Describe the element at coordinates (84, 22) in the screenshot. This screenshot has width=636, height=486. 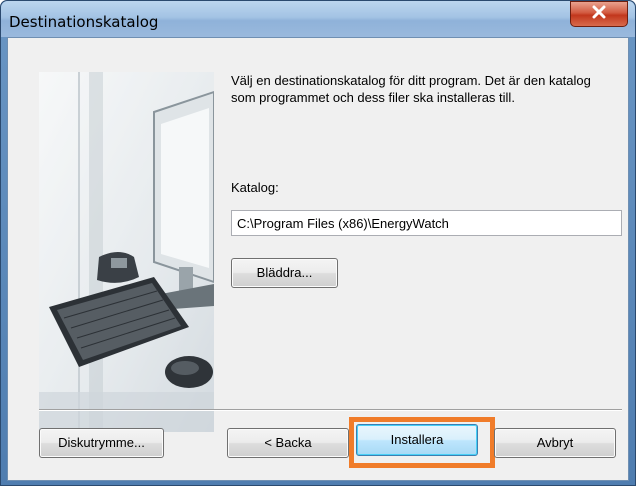
I see `window-title: Destinationskatalog` at that location.